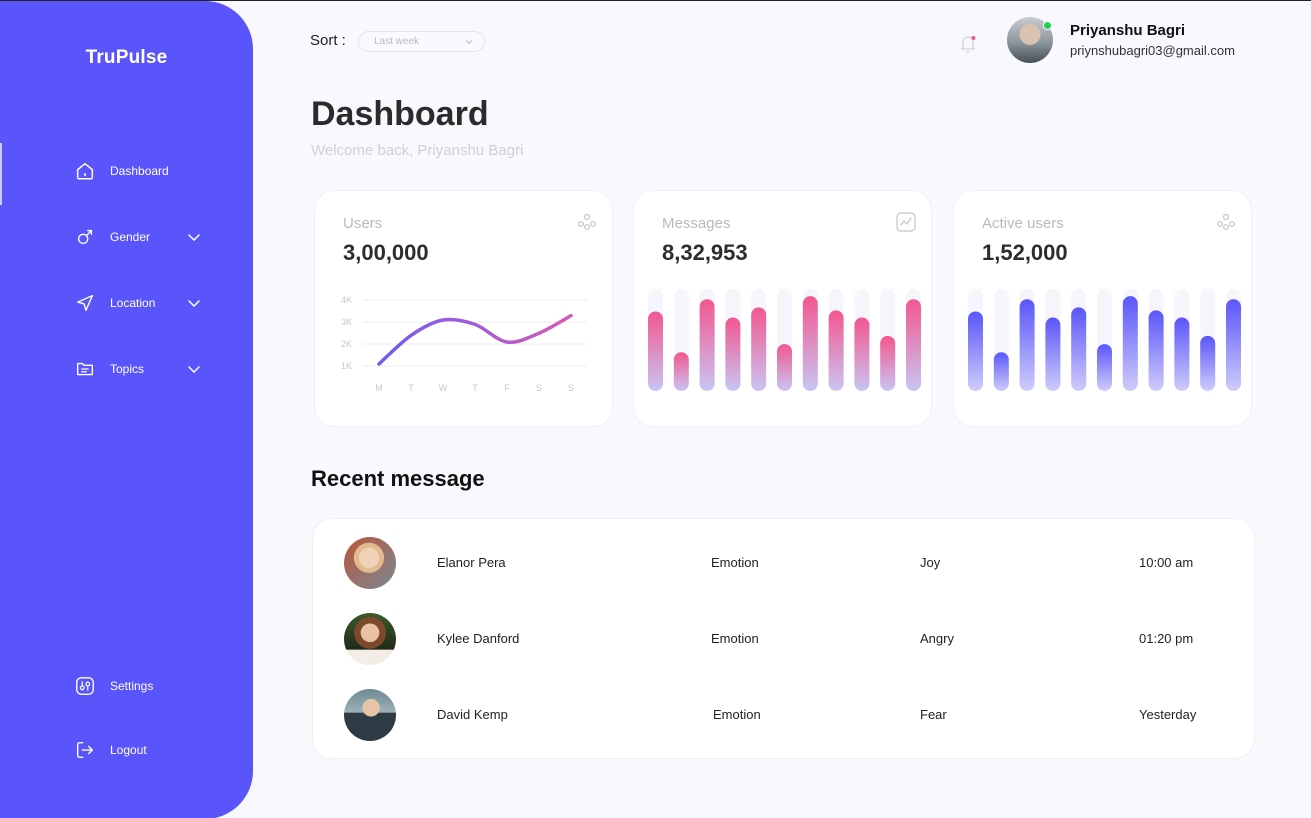 This screenshot has height=818, width=1311. Describe the element at coordinates (443, 388) in the screenshot. I see `x-tick-label: W` at that location.